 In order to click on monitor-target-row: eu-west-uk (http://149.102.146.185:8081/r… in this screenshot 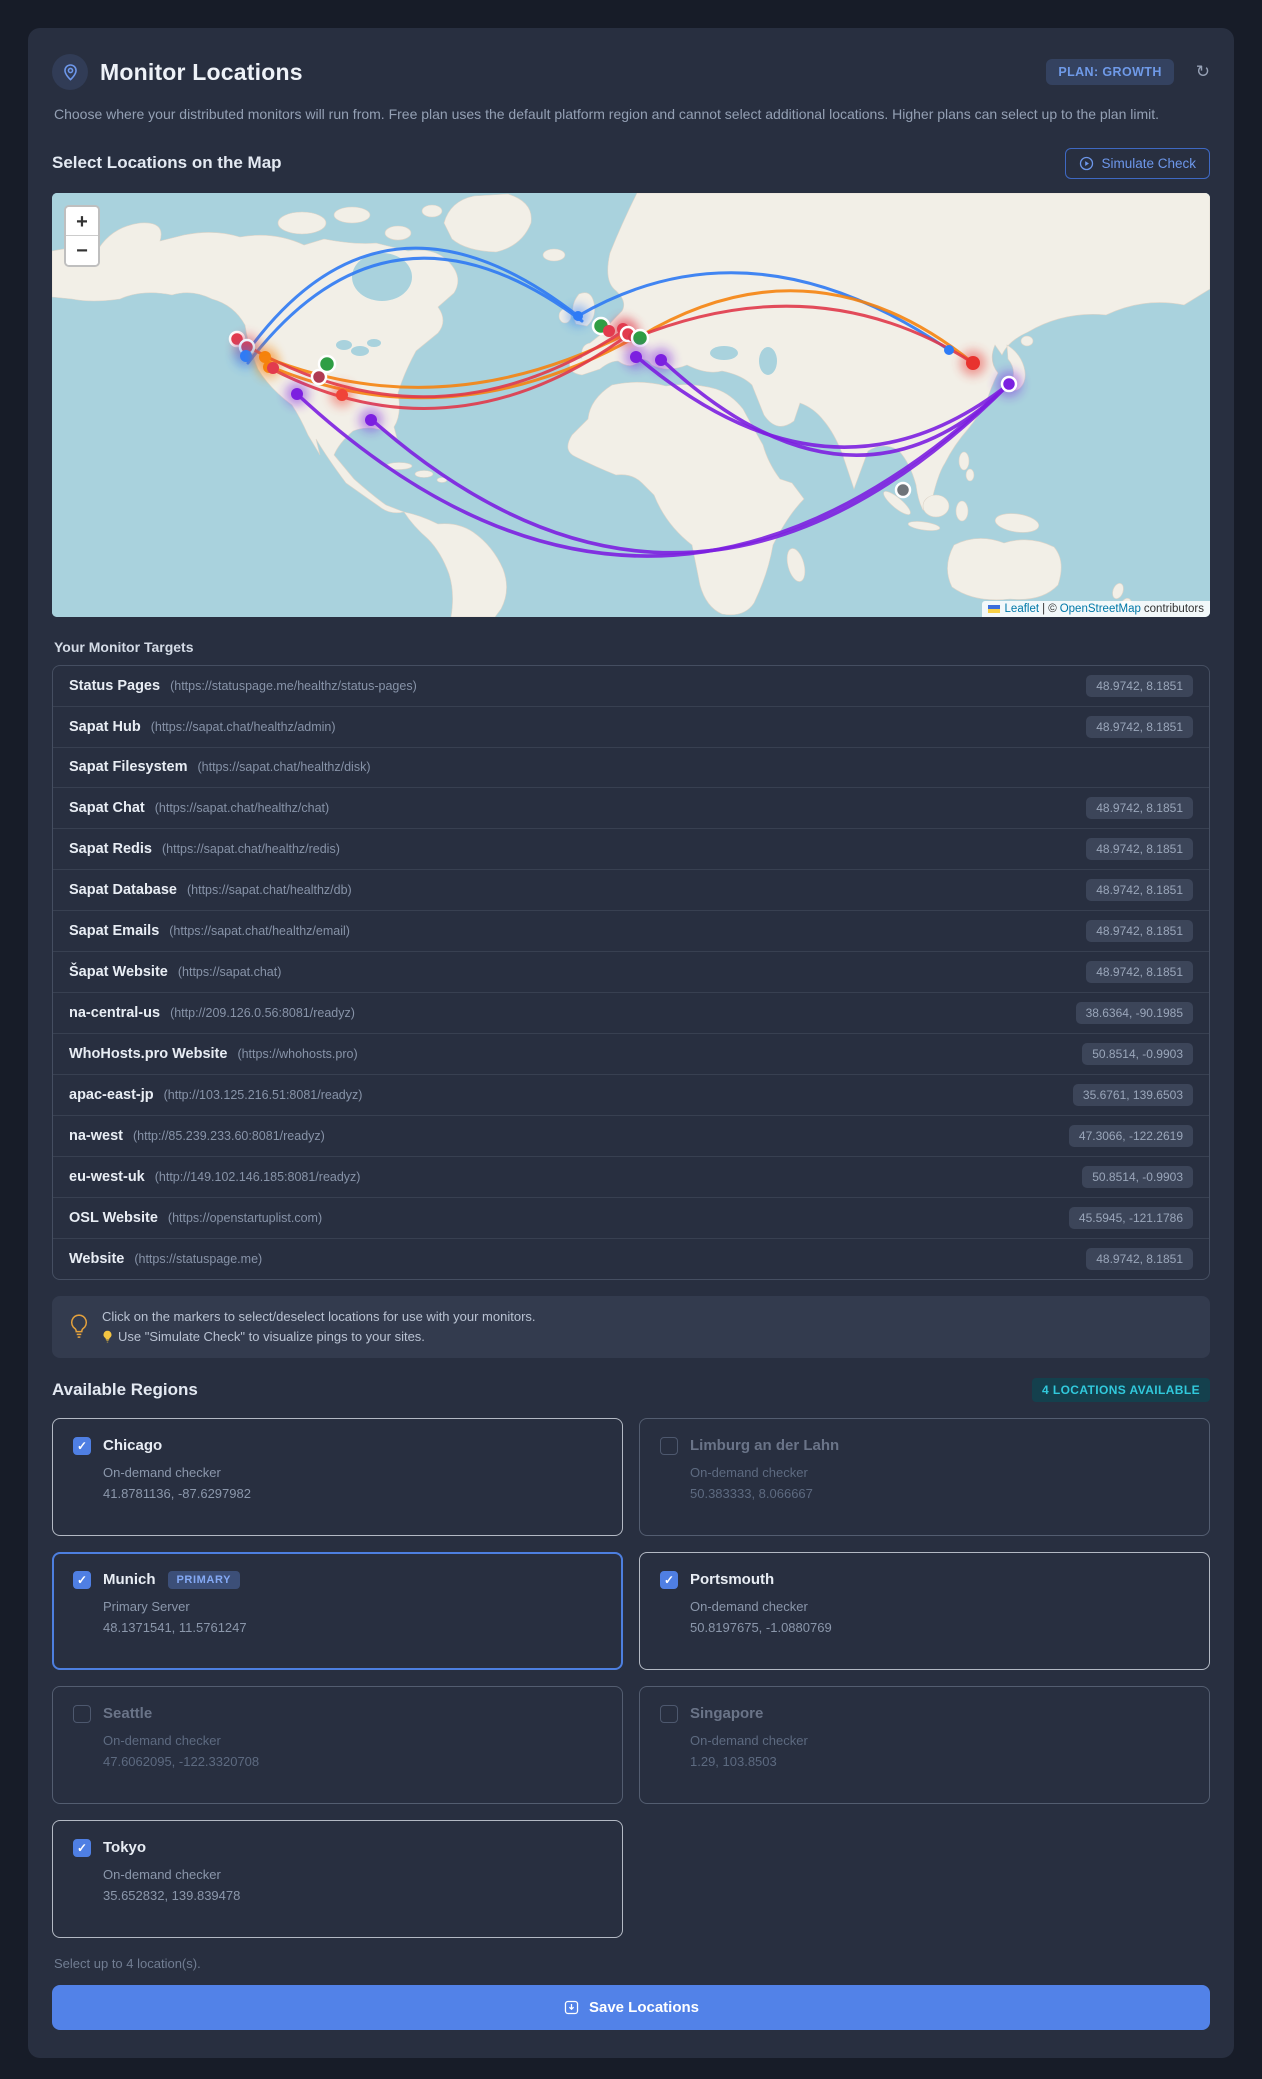, I will do `click(631, 1177)`.